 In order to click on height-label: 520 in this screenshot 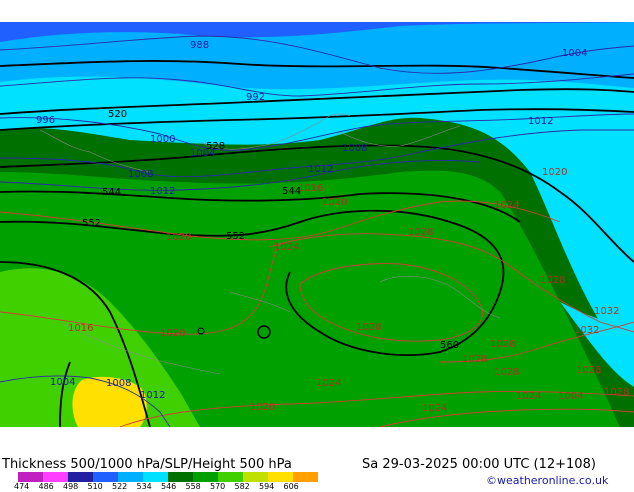, I will do `click(117, 114)`.